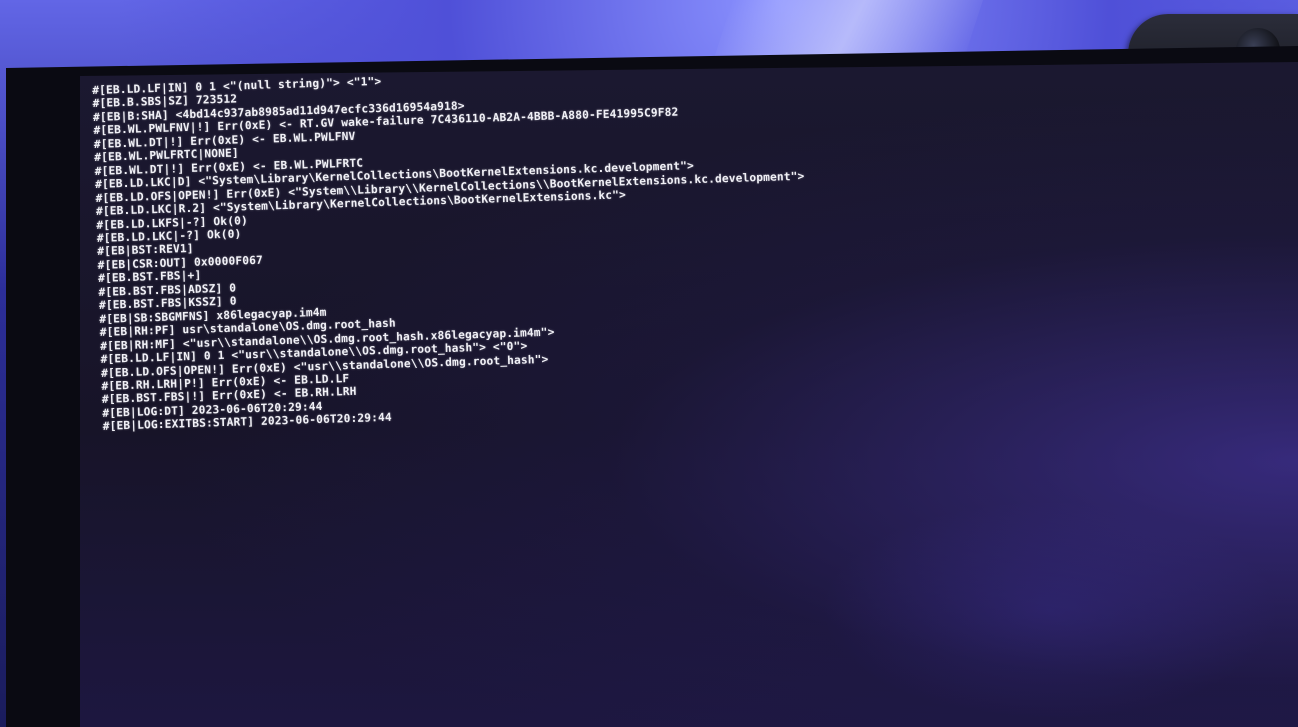 This screenshot has height=727, width=1298. What do you see at coordinates (1050, 610) in the screenshot?
I see `screen-glare` at bounding box center [1050, 610].